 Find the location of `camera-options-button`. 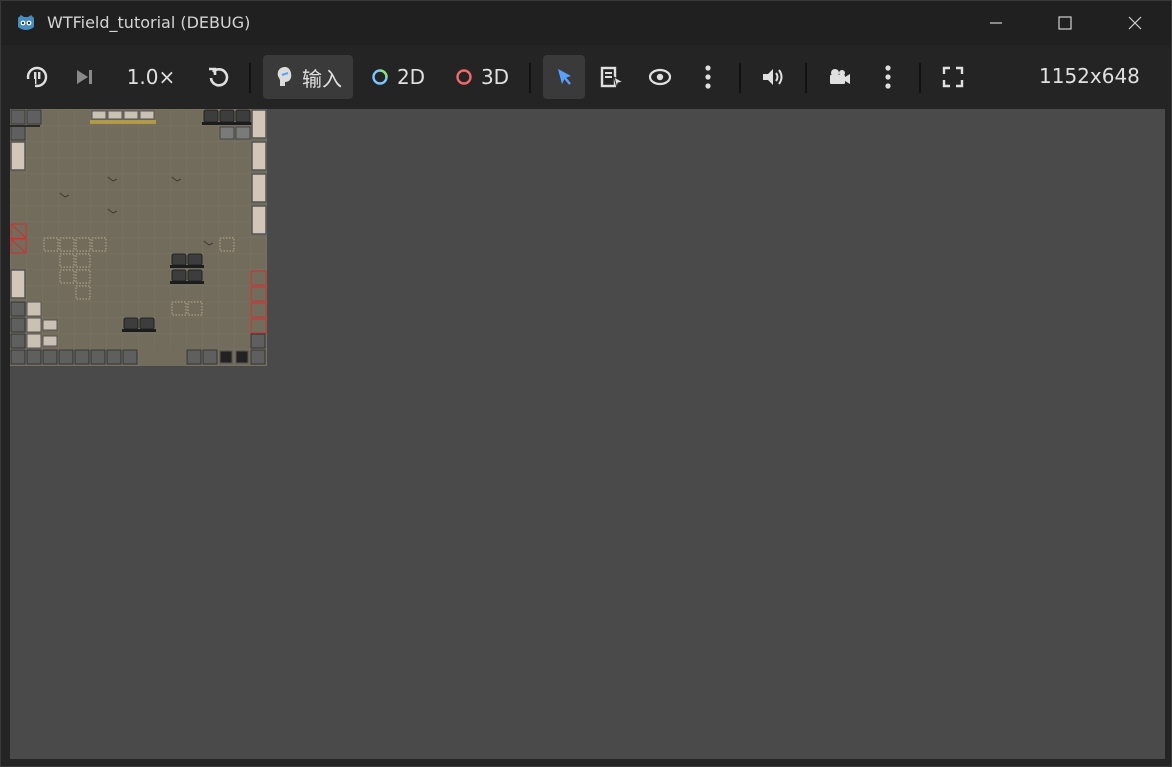

camera-options-button is located at coordinates (888, 77).